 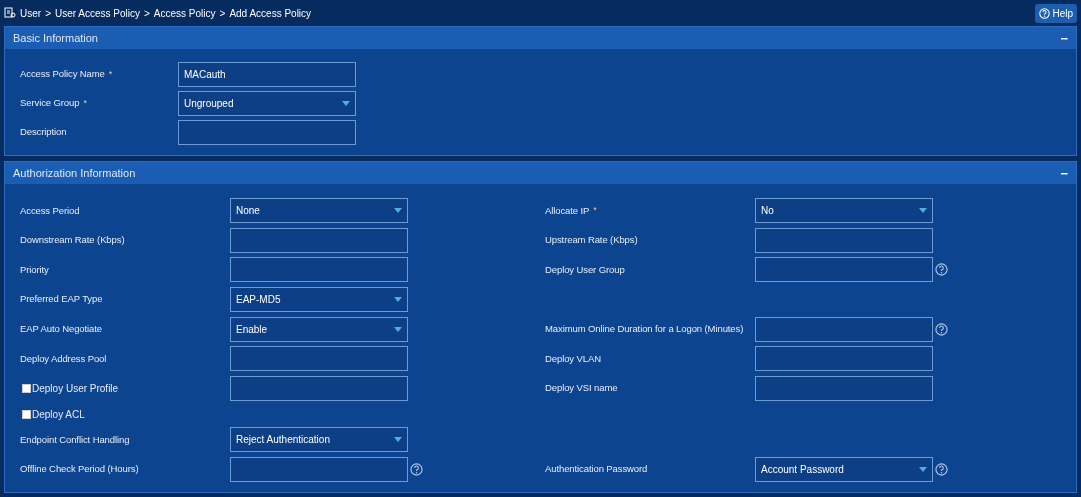 I want to click on breadcrumb-item: Add Access Policy, so click(x=270, y=13).